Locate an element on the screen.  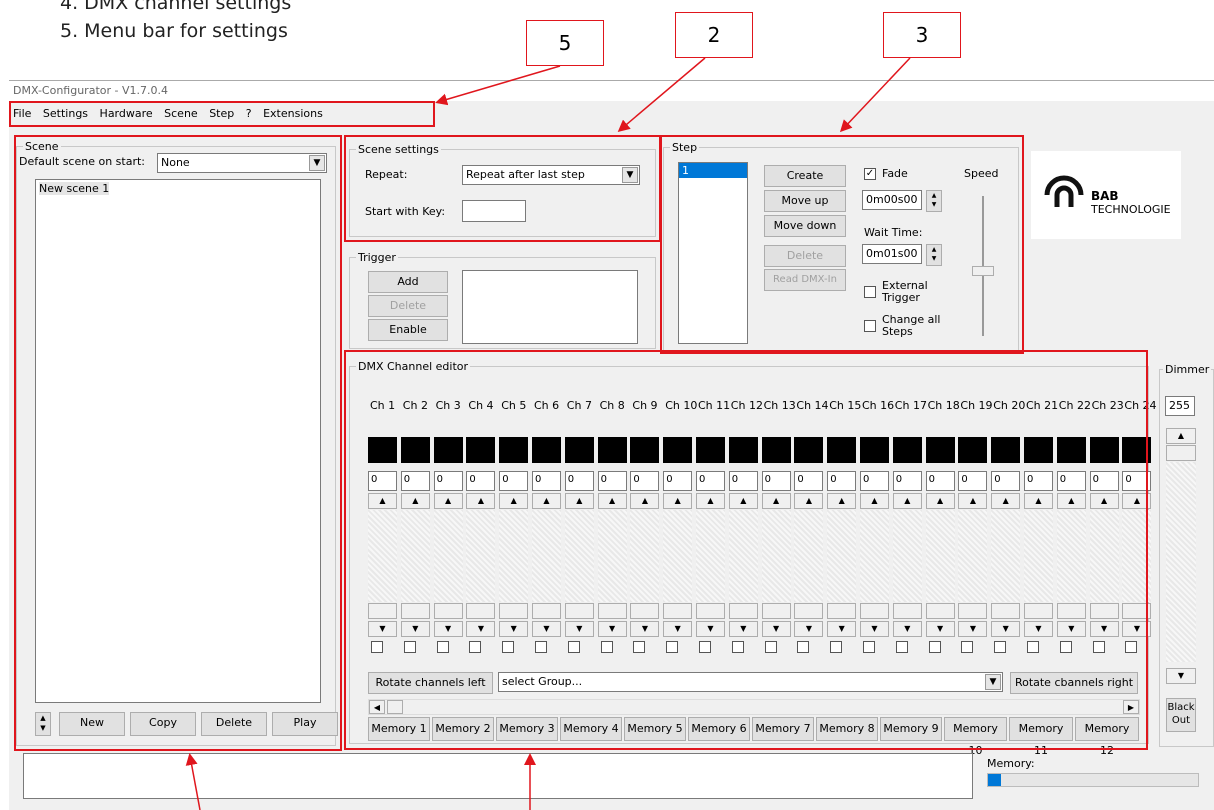
dimmer-value-input: 255 is located at coordinates (1180, 406).